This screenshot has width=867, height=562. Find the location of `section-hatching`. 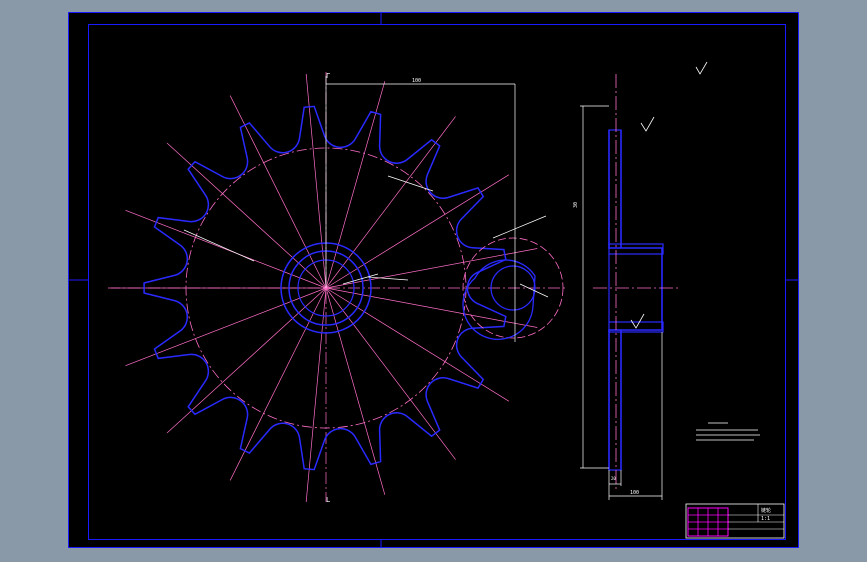

section-hatching is located at coordinates (636, 230).